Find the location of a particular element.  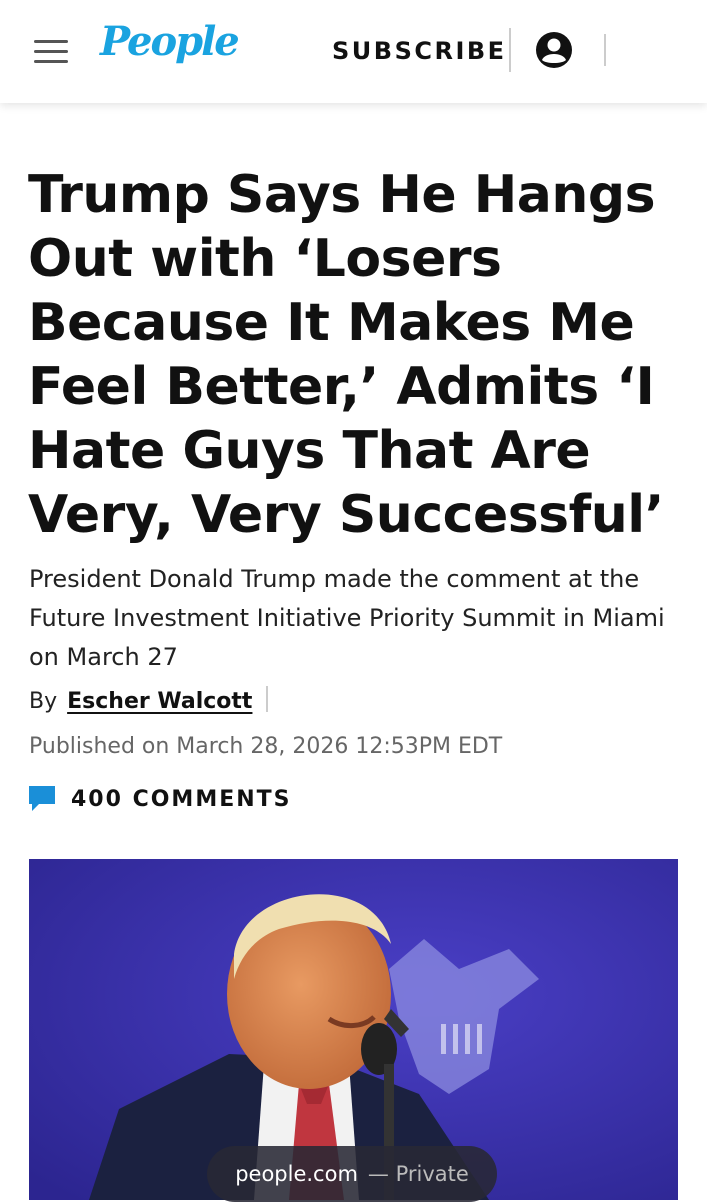

author-link: Escher Walcott is located at coordinates (159, 701).